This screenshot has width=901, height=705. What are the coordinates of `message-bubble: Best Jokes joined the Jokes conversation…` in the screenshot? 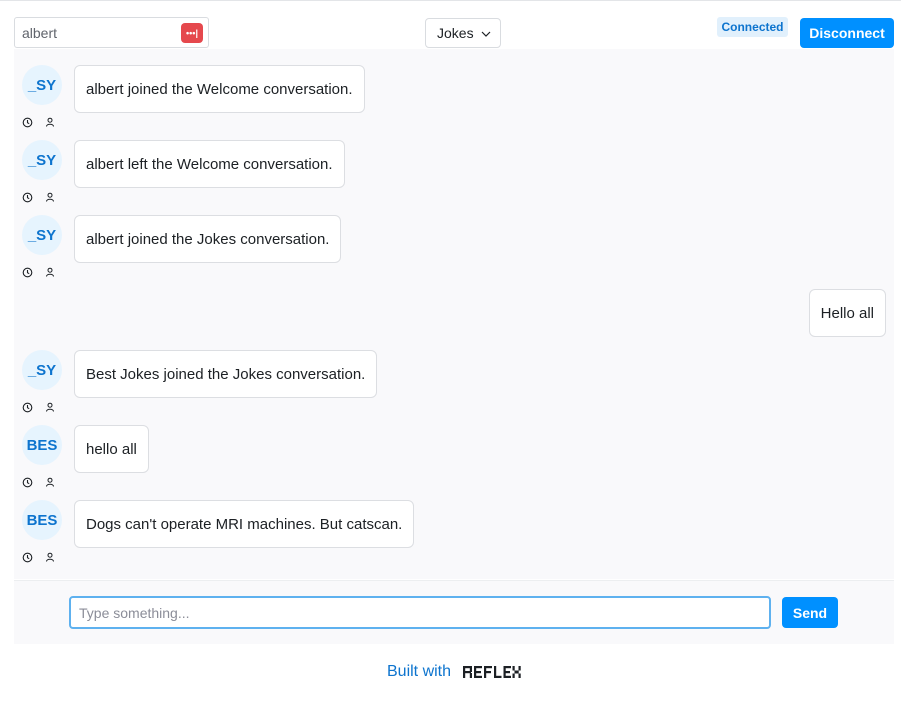 It's located at (226, 374).